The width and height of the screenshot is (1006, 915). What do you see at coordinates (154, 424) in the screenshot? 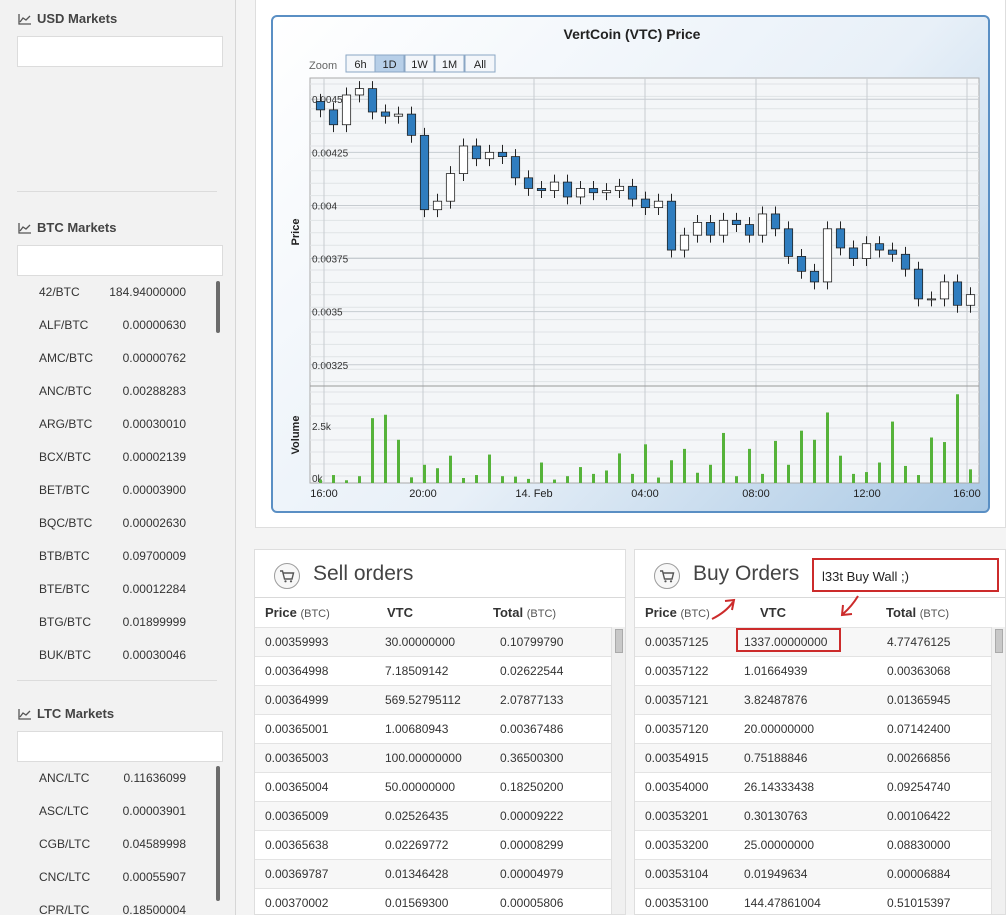
I see `market-price: 0.00030010` at bounding box center [154, 424].